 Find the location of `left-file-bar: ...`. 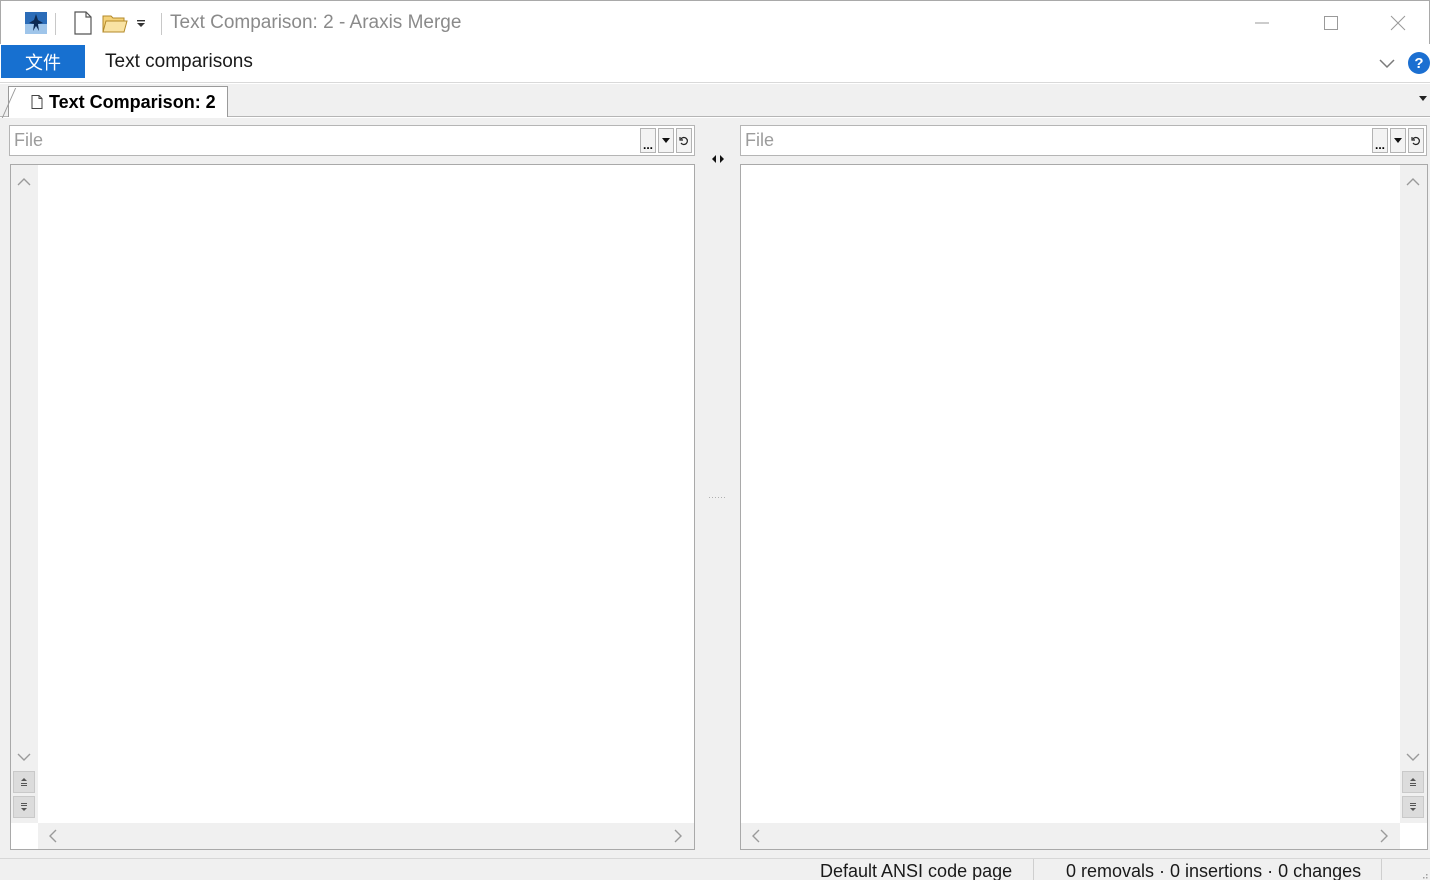

left-file-bar: ... is located at coordinates (352, 140).